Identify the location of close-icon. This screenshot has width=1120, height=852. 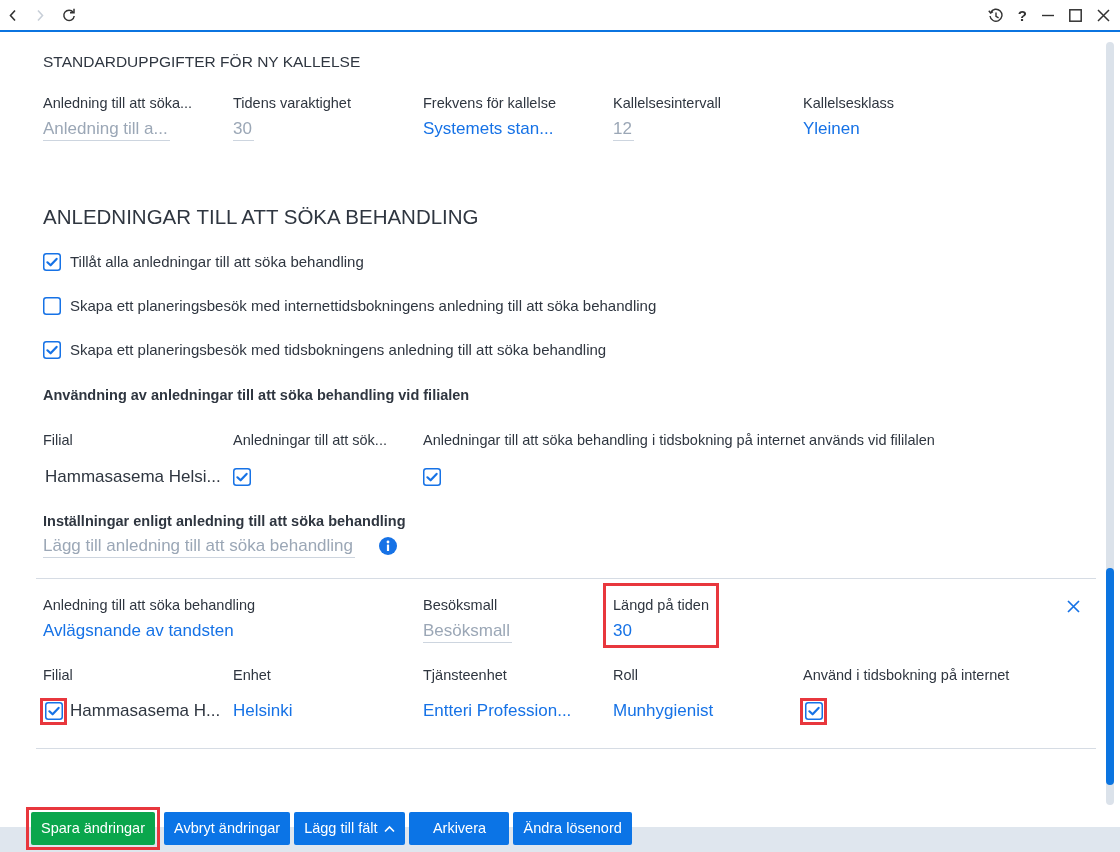
(1103, 15).